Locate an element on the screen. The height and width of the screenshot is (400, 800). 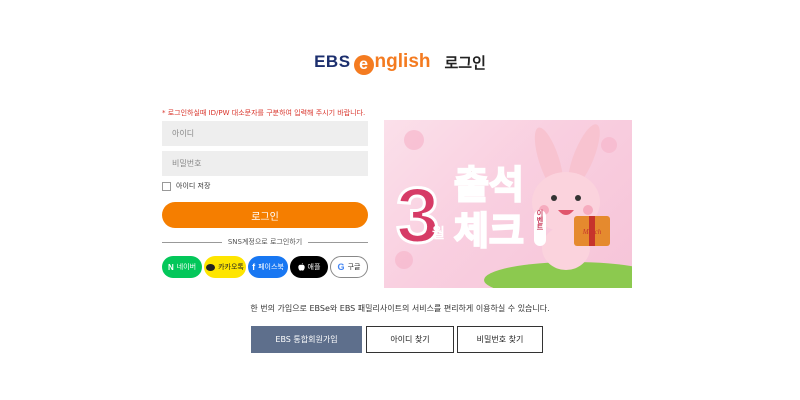
login-button: 로그인 is located at coordinates (265, 215).